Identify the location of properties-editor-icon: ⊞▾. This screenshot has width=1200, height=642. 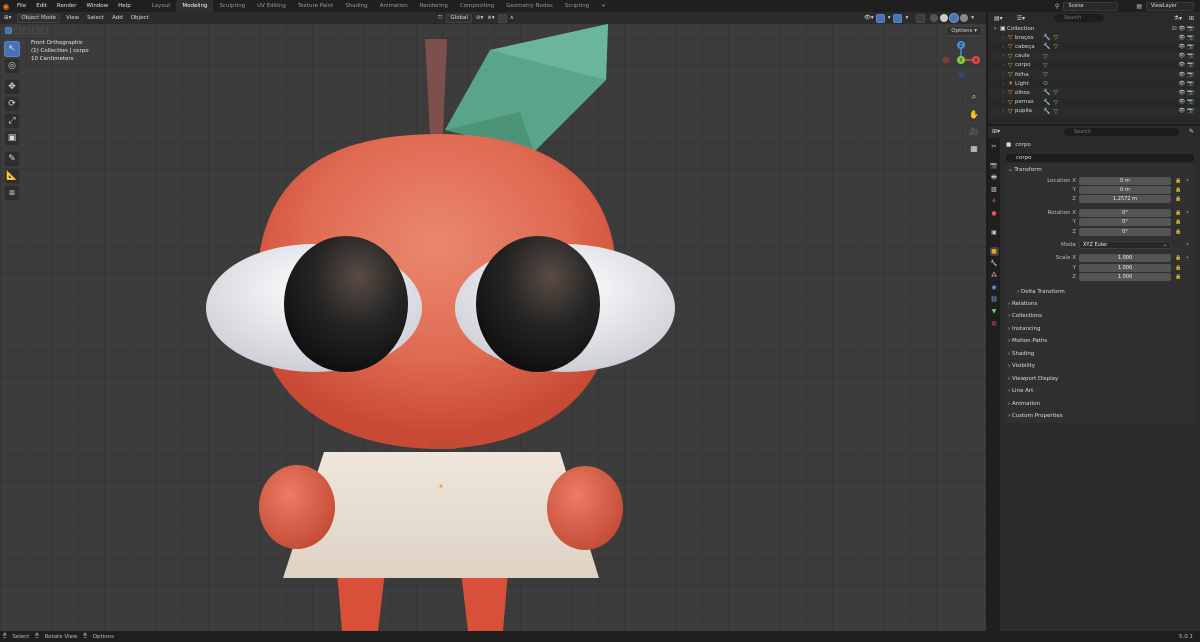
(996, 131).